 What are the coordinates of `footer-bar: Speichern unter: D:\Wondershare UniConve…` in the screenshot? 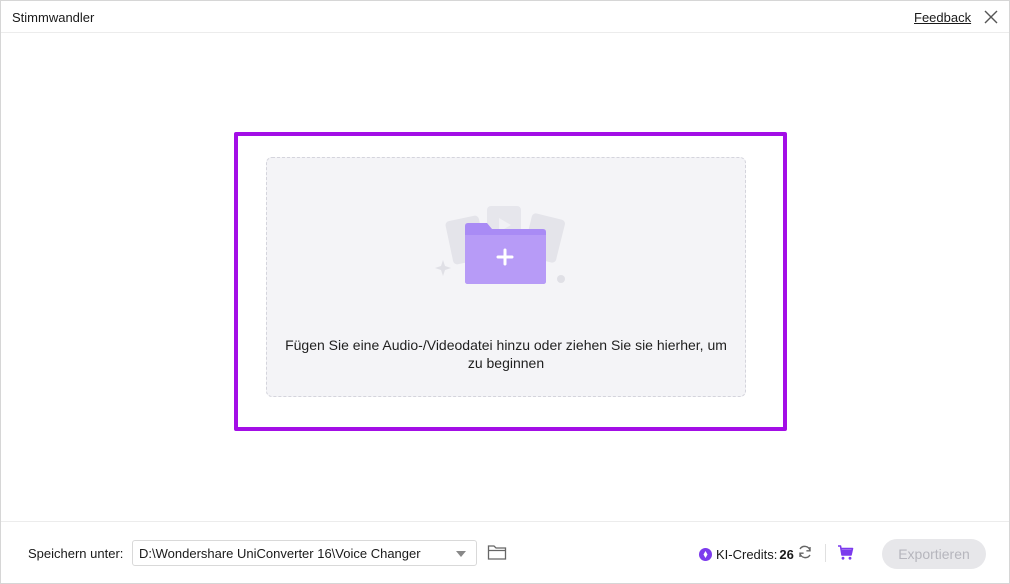 It's located at (505, 552).